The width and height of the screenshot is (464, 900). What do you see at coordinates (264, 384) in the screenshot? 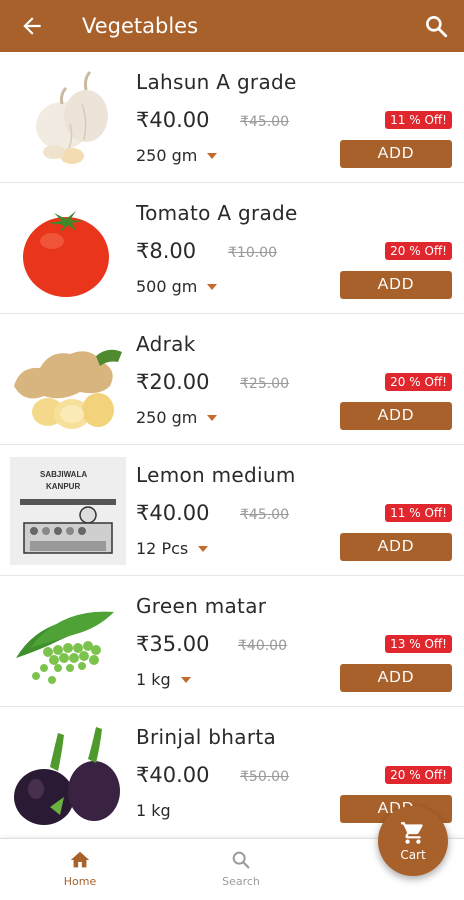
I see `product-mrp: ₹25.00` at bounding box center [264, 384].